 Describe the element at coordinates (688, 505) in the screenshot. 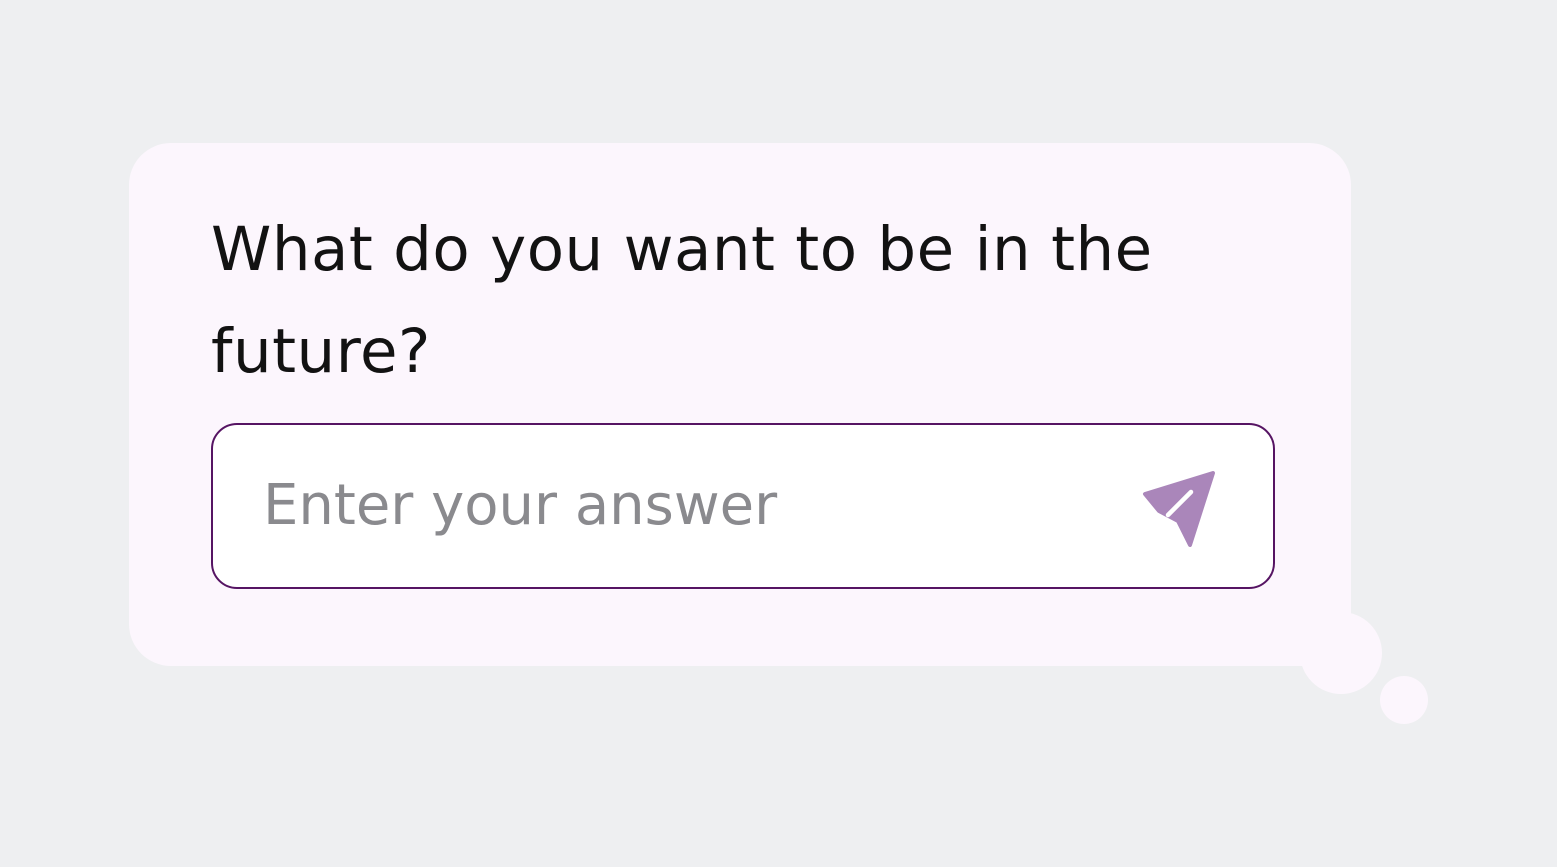

I see `answer-input` at that location.